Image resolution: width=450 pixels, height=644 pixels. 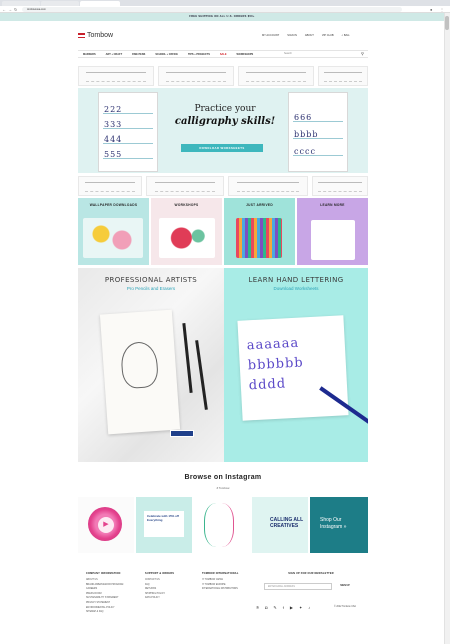 I want to click on worksheet-glyphs: 666, so click(x=303, y=117).